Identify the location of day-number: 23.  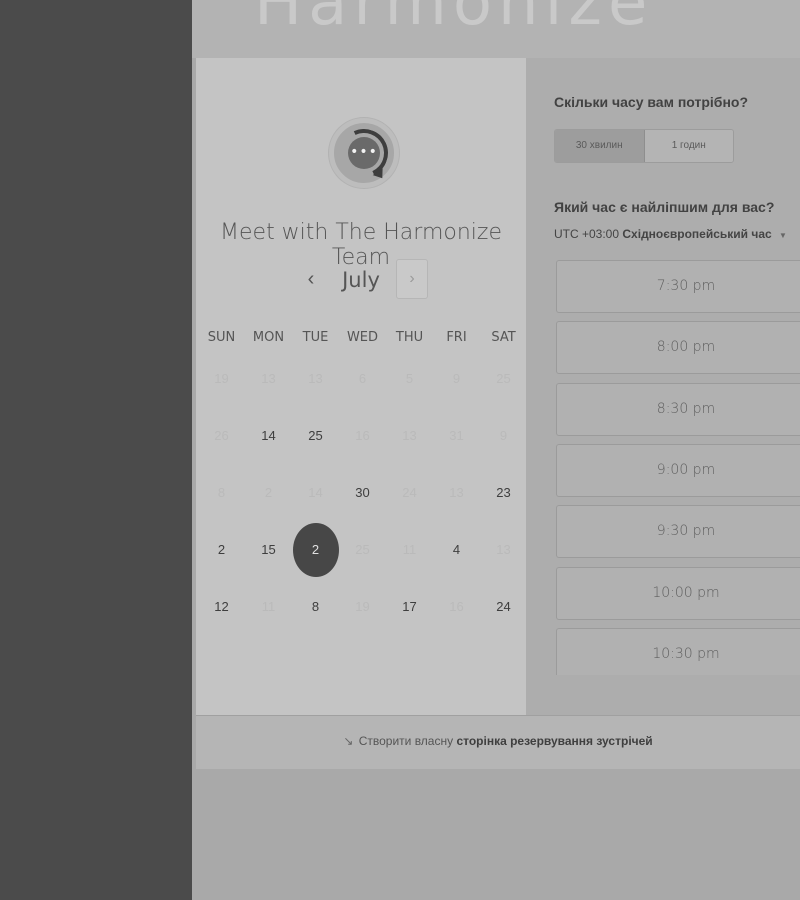
(503, 492).